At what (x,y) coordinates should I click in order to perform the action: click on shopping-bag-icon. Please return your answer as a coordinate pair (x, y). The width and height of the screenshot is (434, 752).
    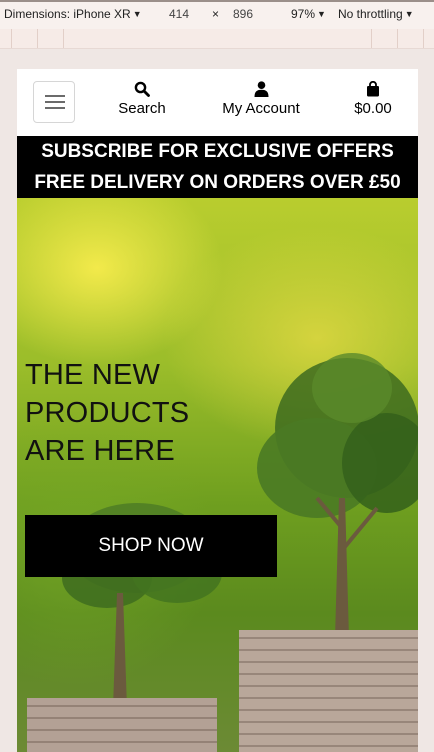
    Looking at the image, I should click on (373, 89).